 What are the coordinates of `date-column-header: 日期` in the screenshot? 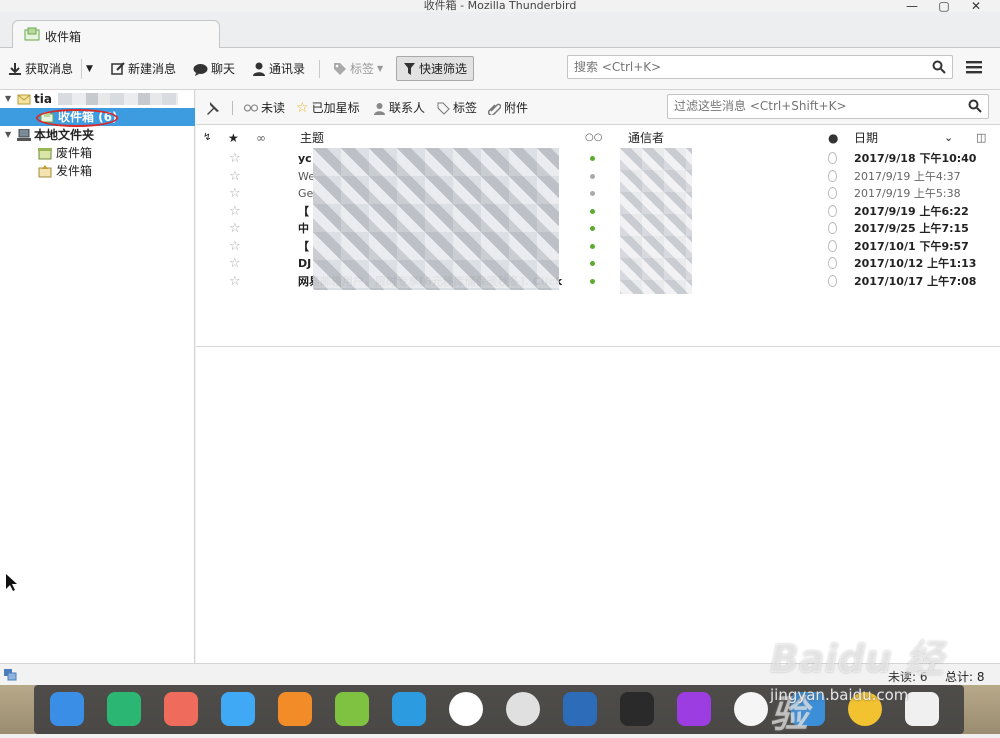 It's located at (866, 138).